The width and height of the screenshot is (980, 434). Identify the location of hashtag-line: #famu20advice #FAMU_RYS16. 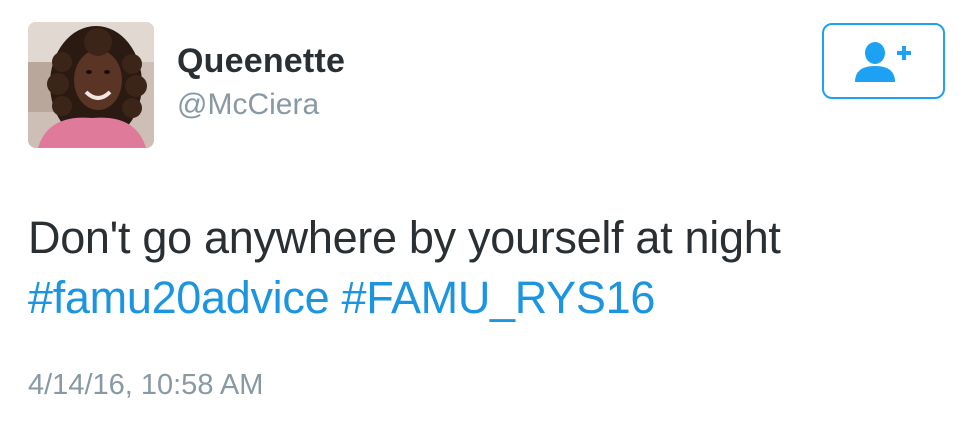
(493, 298).